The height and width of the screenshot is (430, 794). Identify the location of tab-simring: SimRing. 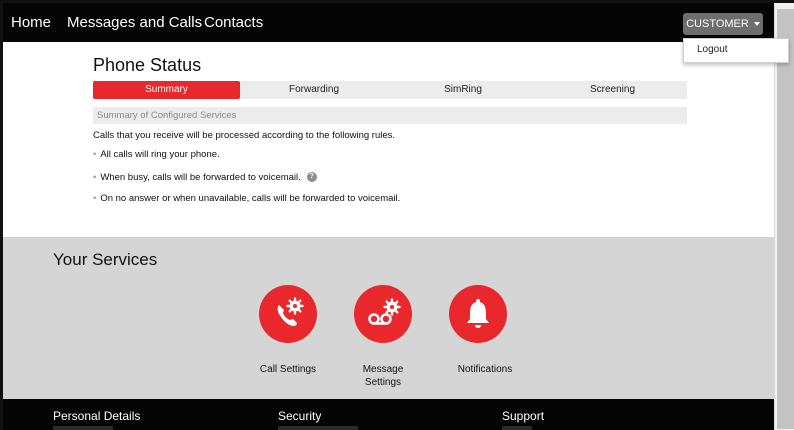
(463, 90).